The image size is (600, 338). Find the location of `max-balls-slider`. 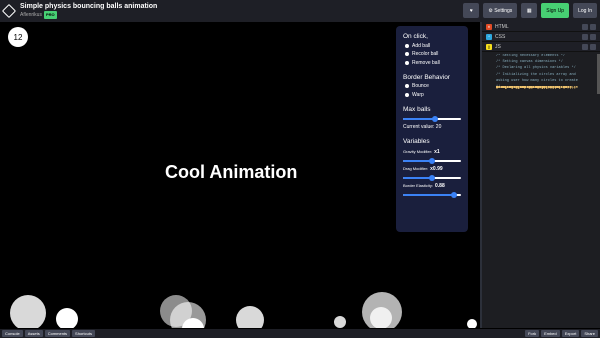

max-balls-slider is located at coordinates (432, 118).